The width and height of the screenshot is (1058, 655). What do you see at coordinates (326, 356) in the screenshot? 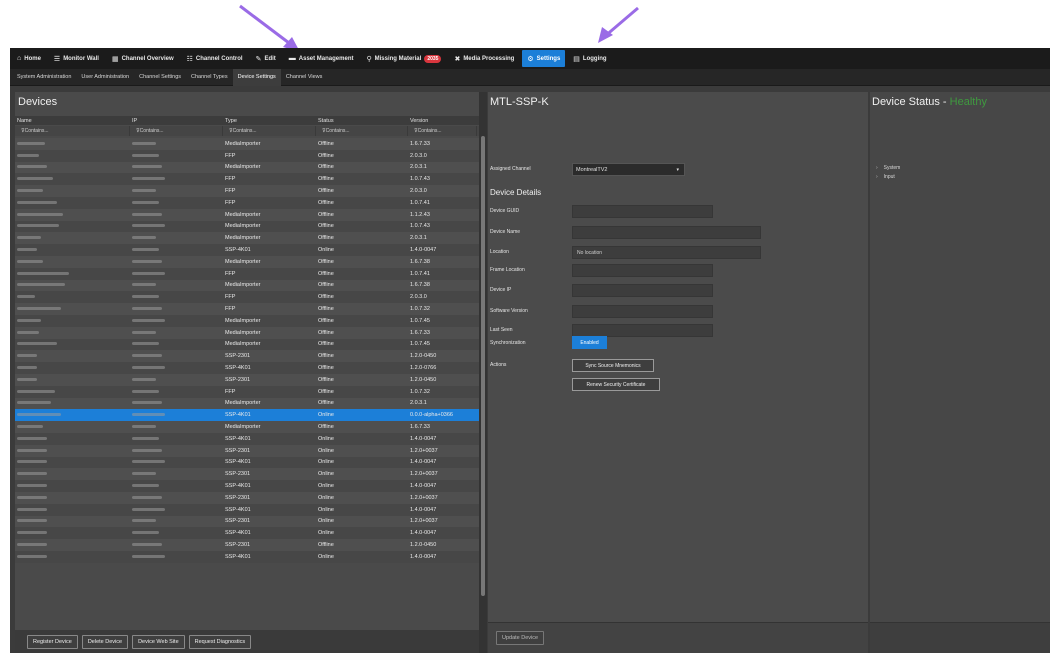
I see `device-status-cell: Offline` at bounding box center [326, 356].